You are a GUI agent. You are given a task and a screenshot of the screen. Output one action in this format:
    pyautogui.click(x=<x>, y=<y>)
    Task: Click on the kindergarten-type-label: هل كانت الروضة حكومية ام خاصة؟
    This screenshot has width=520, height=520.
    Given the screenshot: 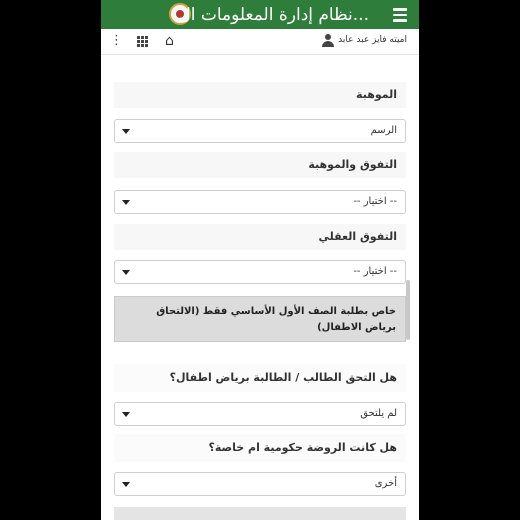 What is the action you would take?
    pyautogui.click(x=260, y=448)
    